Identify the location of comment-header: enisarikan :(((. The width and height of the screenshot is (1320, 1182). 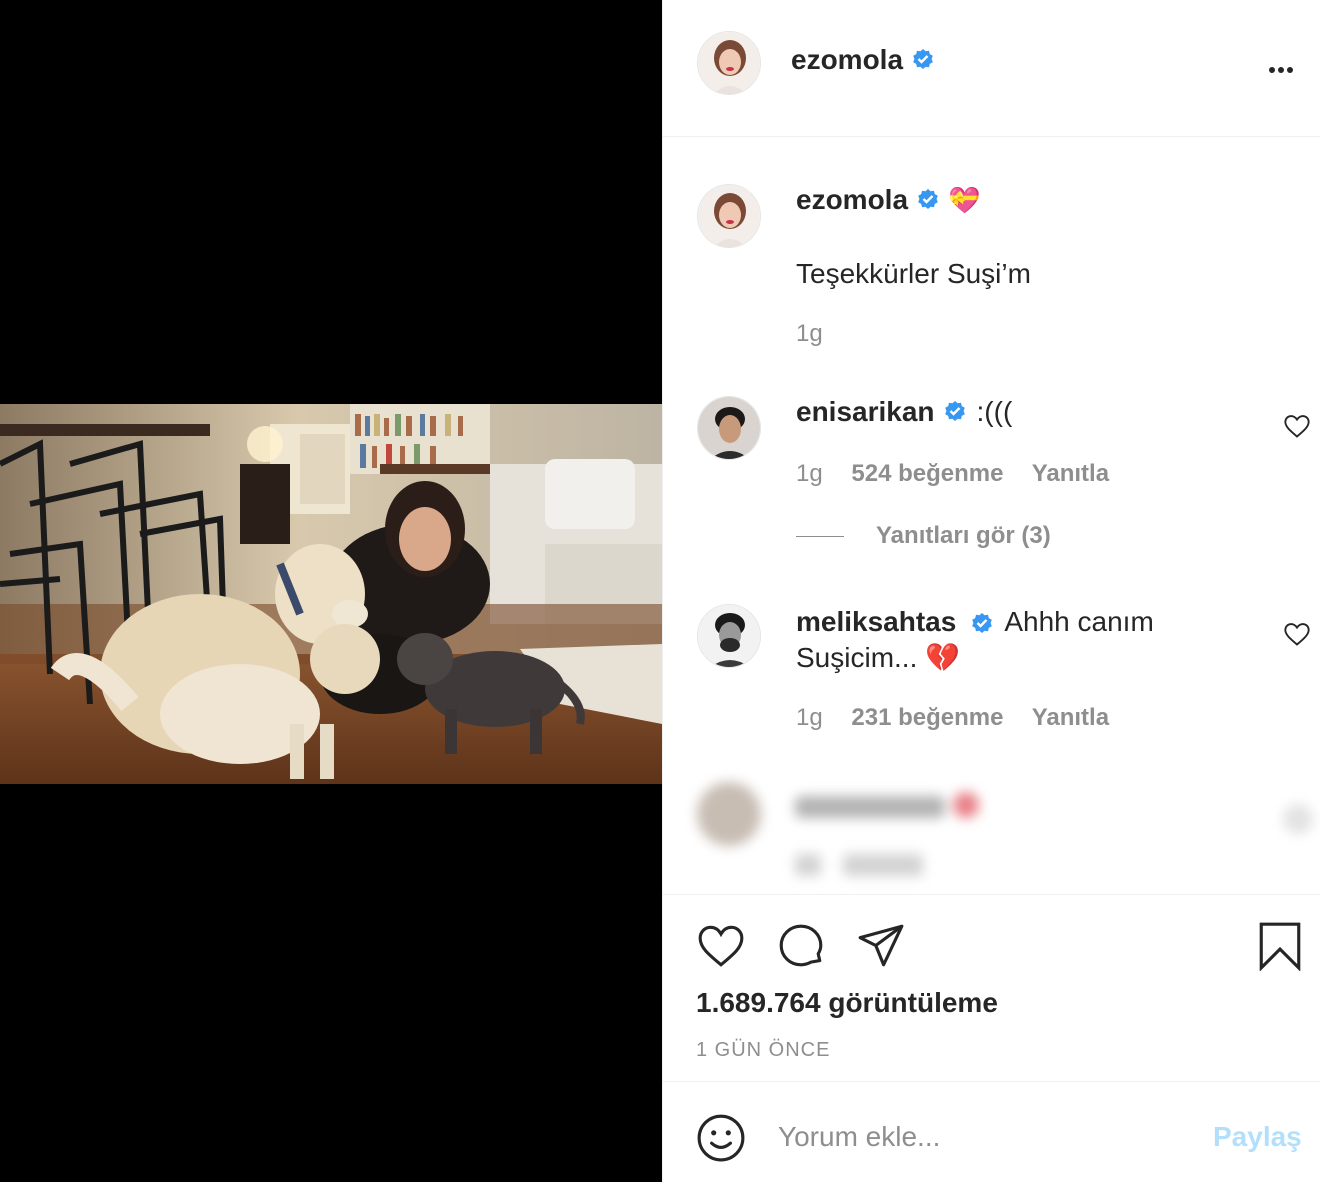
(904, 412).